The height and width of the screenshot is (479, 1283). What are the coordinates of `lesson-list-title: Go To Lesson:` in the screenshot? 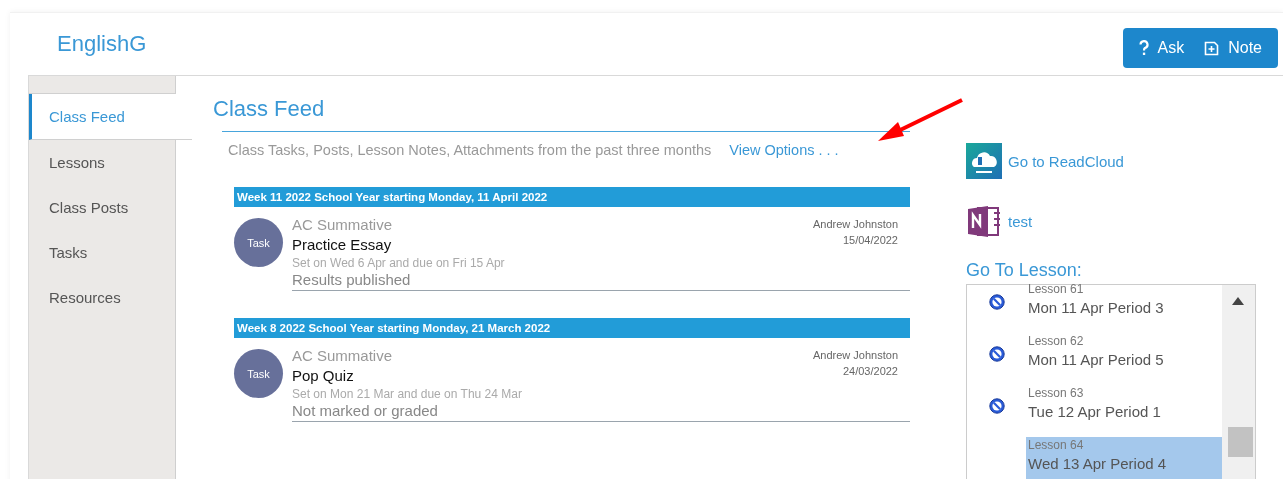 It's located at (1024, 271).